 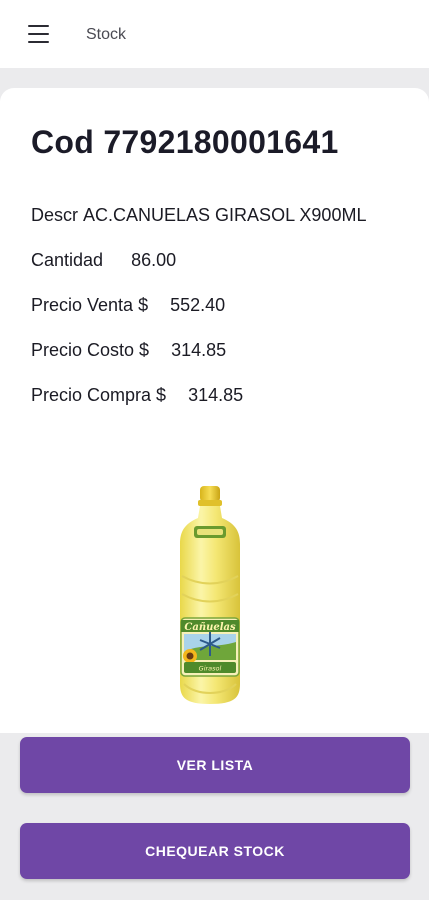 What do you see at coordinates (221, 142) in the screenshot?
I see `code-value: 7792180001641` at bounding box center [221, 142].